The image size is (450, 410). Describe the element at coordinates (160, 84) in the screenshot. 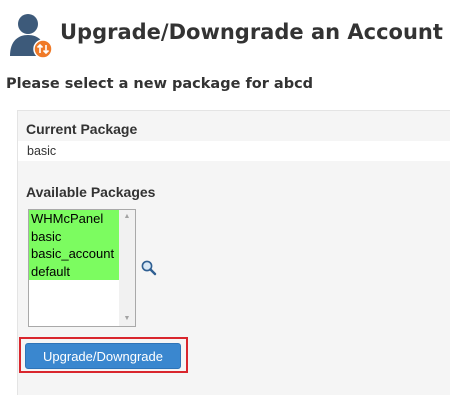

I see `package-select-heading: Please select a new package for abcd` at that location.